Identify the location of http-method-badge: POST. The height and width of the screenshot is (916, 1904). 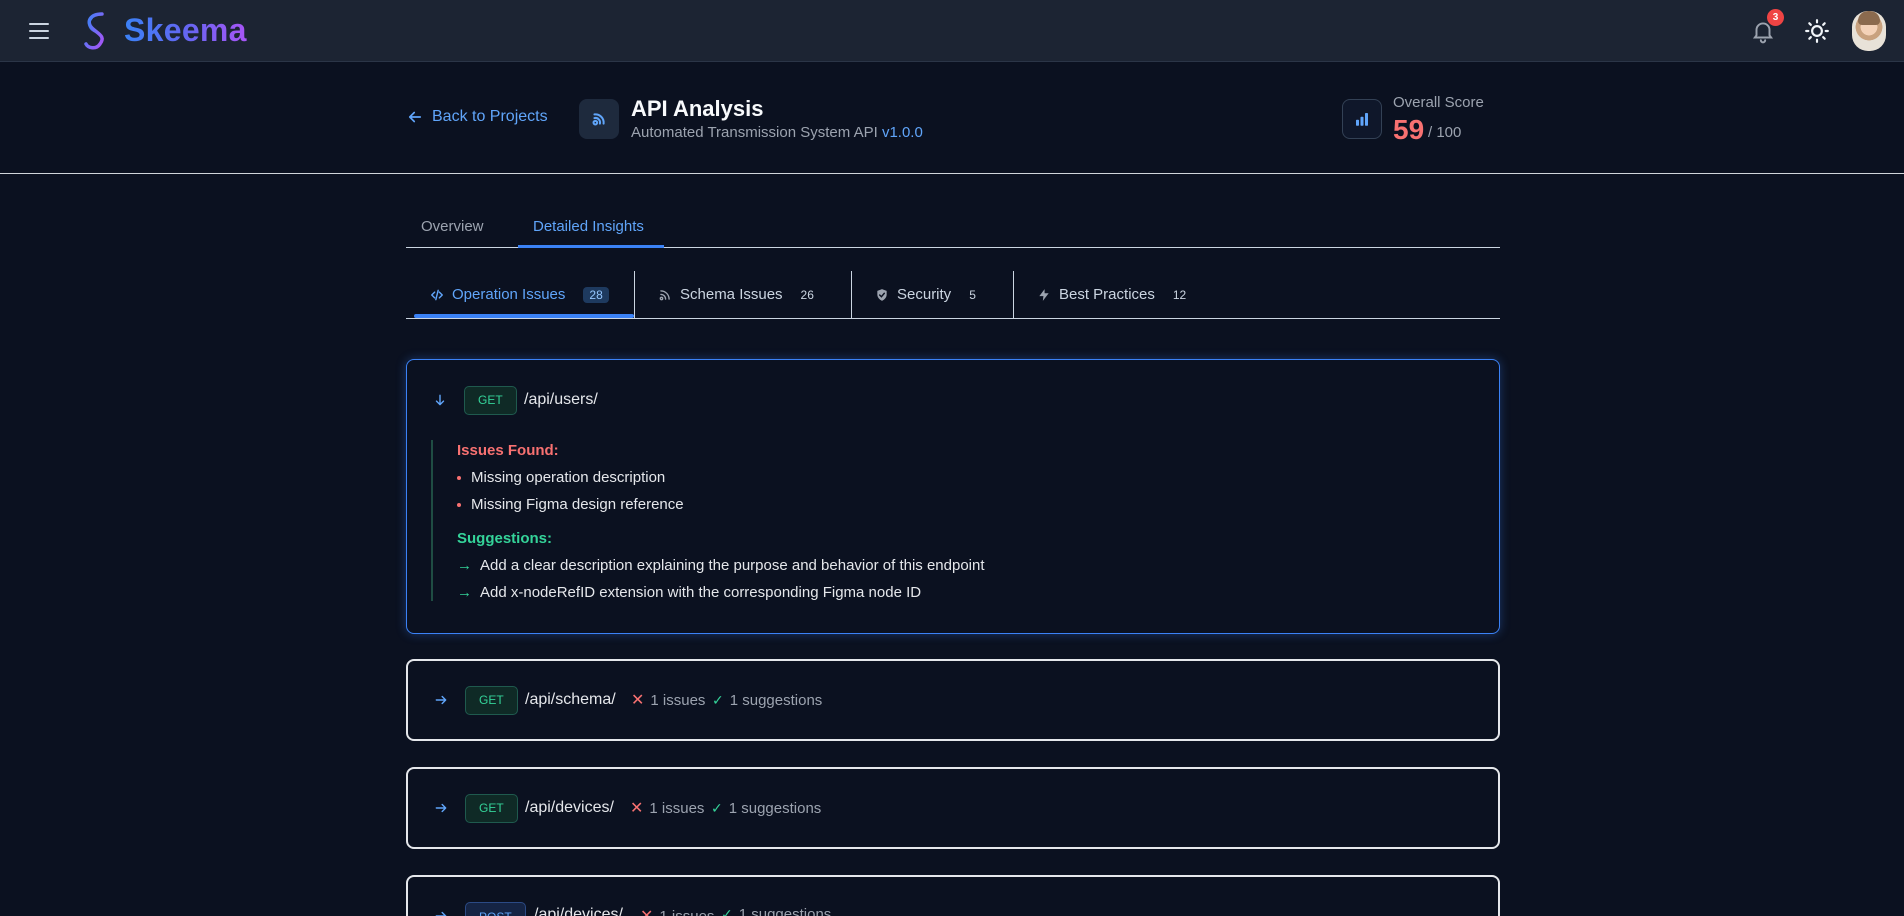
(495, 909).